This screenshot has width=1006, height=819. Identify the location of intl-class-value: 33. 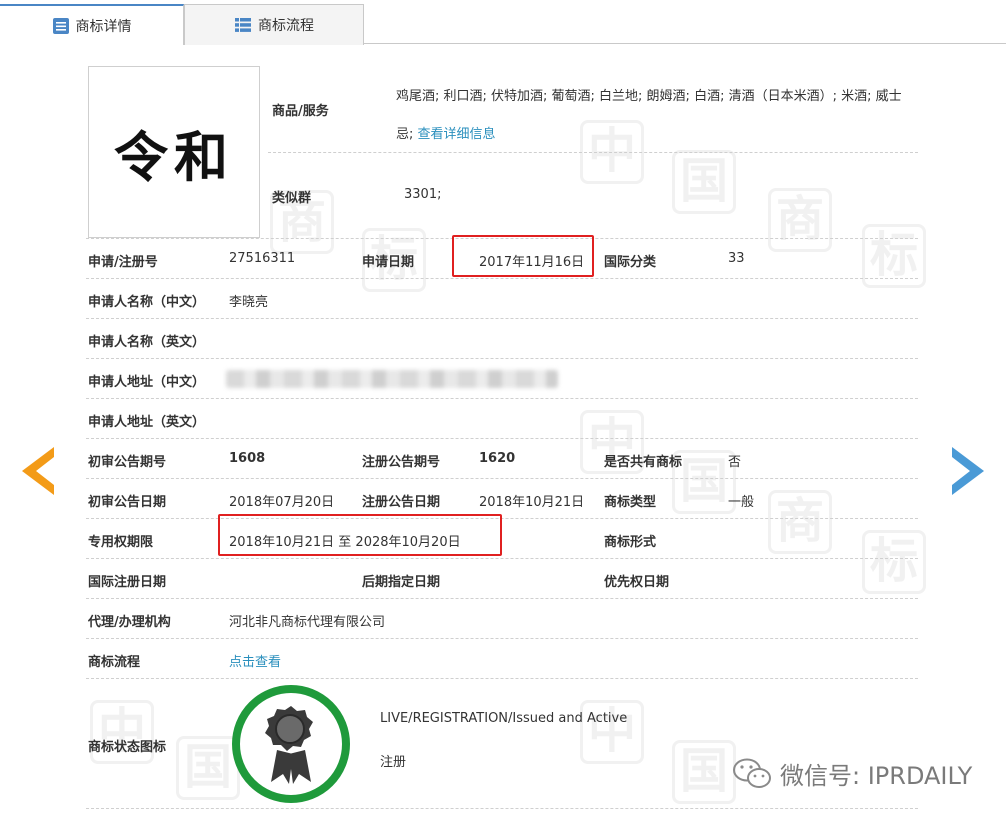
(736, 258).